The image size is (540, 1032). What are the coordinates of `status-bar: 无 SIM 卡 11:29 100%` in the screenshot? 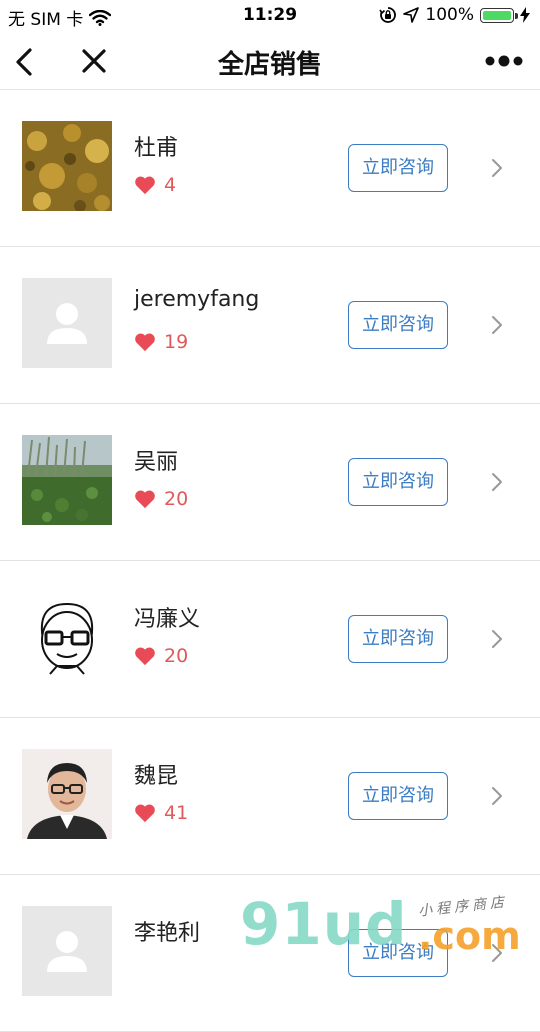 It's located at (270, 16).